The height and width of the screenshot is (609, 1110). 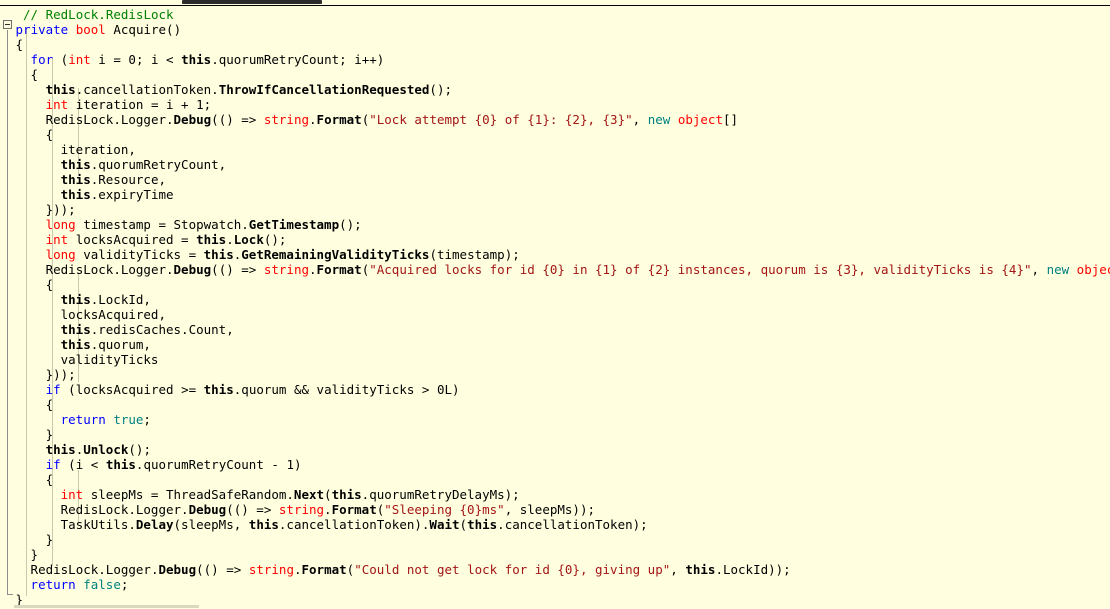 What do you see at coordinates (252, 2) in the screenshot?
I see `scrollbar-thumb-top` at bounding box center [252, 2].